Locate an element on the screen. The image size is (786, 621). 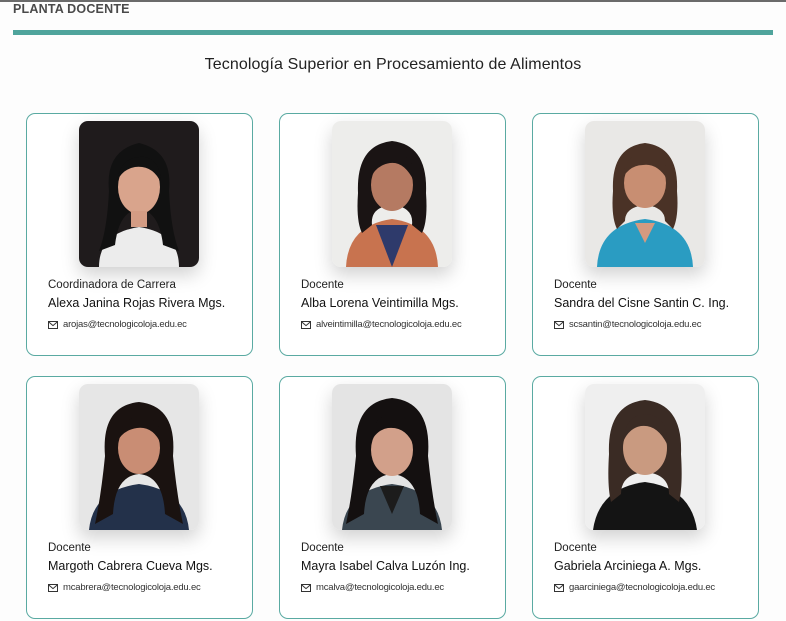
staff-email-address: mcabrera@tecnologicoloja.edu.ec is located at coordinates (132, 587).